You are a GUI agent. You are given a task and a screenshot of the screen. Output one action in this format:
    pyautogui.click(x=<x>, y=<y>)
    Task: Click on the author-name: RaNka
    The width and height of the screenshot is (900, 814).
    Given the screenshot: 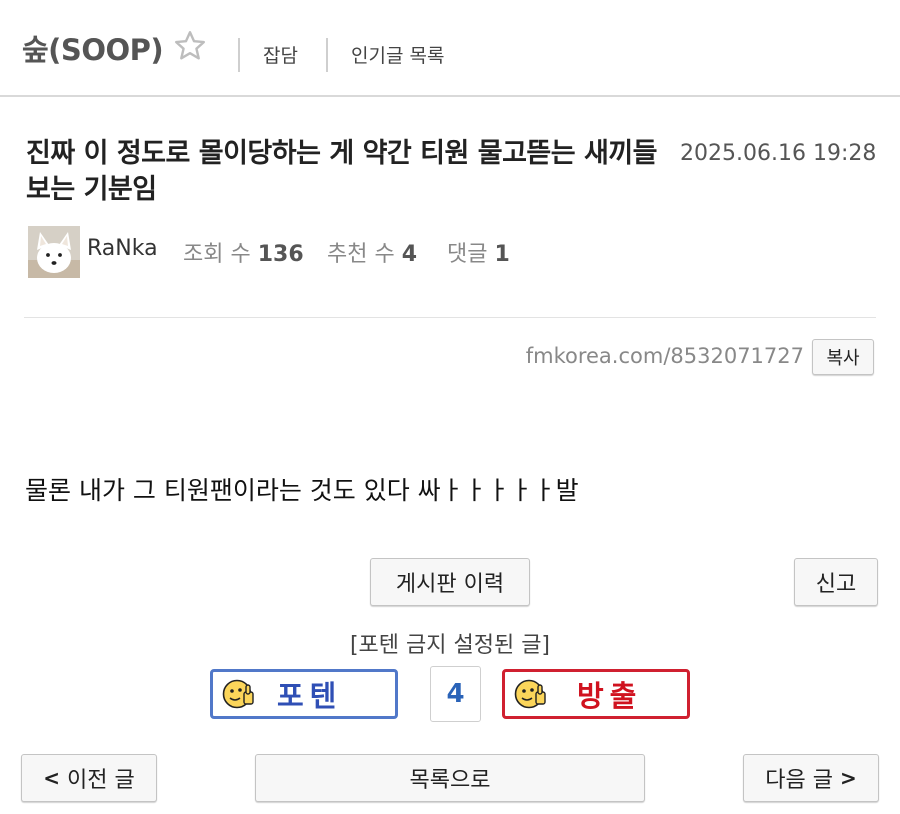 What is the action you would take?
    pyautogui.click(x=122, y=248)
    